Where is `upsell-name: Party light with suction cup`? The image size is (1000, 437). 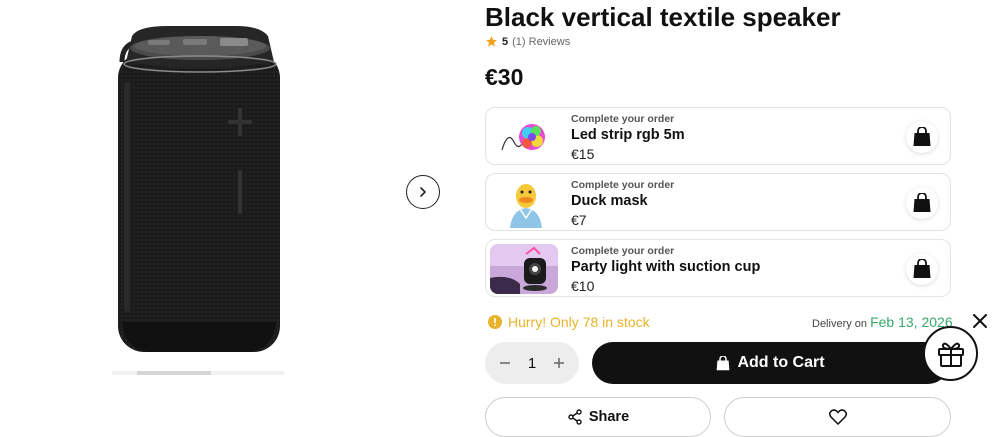
upsell-name: Party light with suction cup is located at coordinates (665, 267).